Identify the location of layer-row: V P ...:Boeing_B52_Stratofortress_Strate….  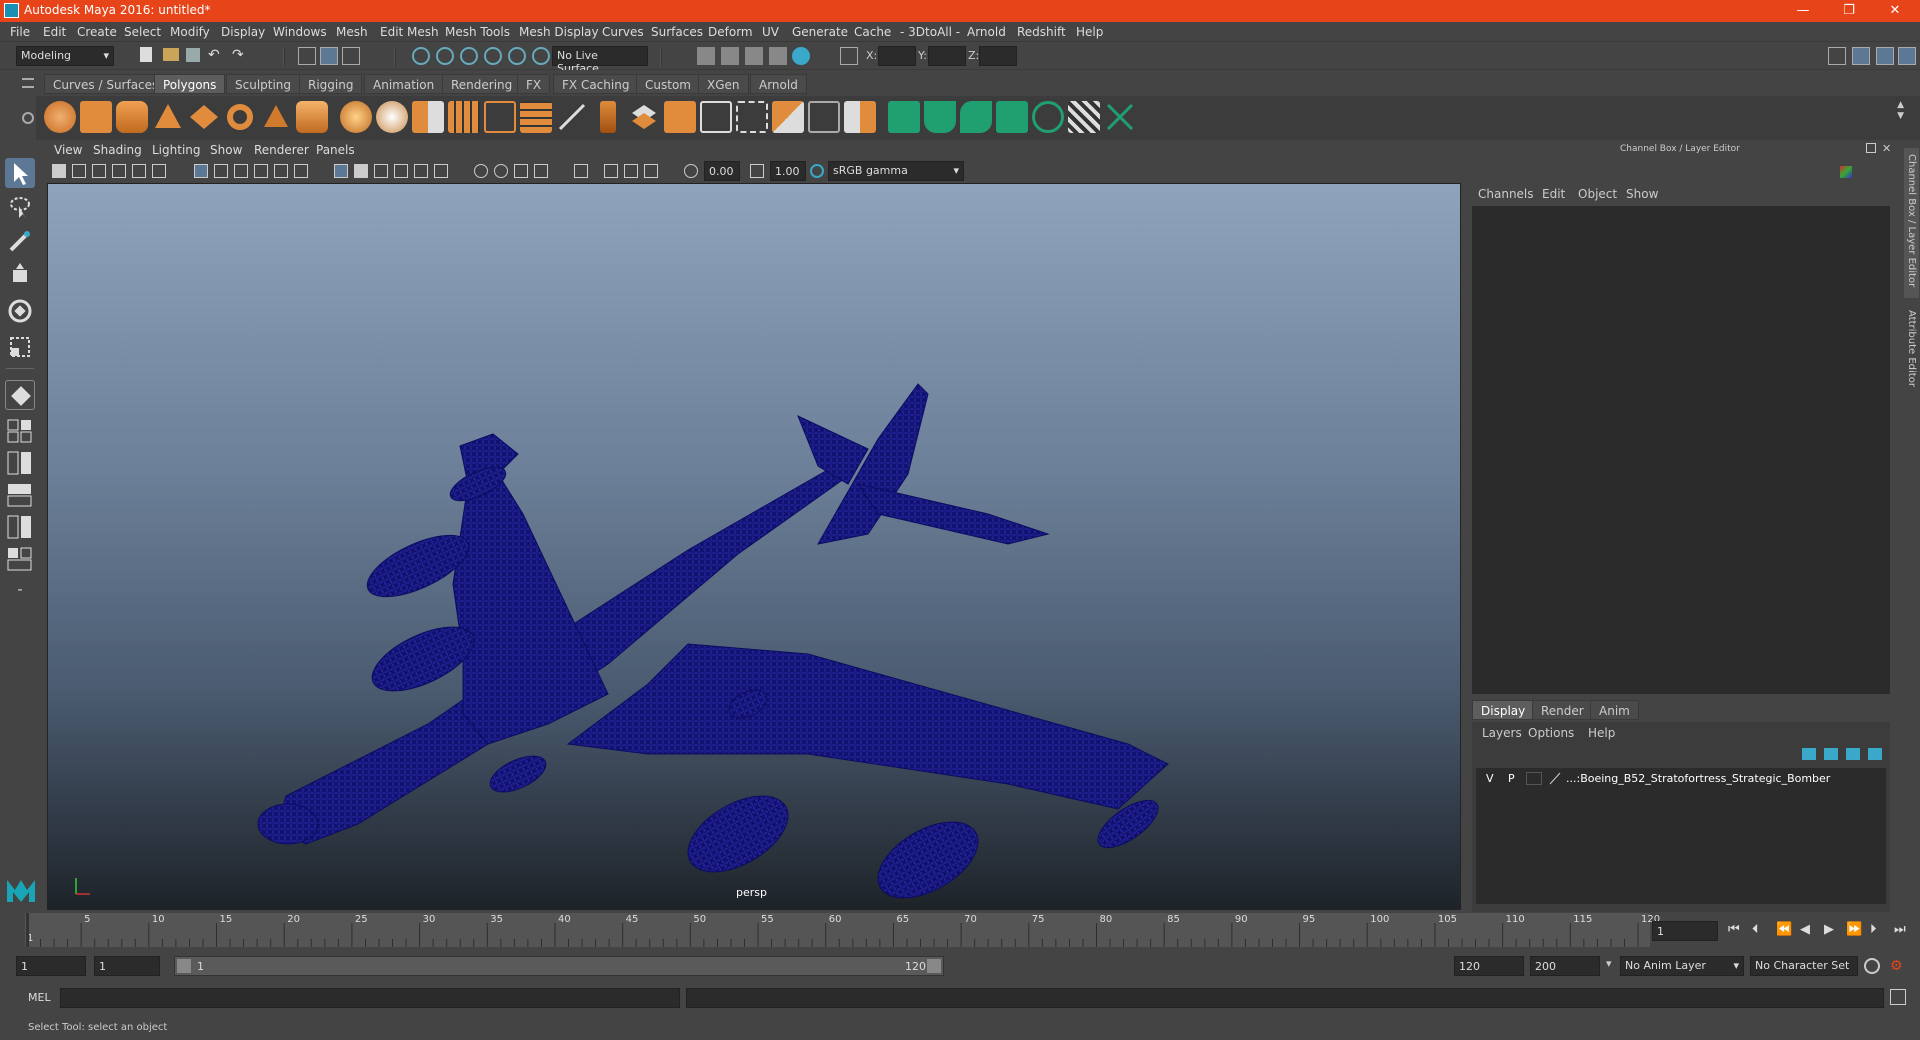
(1681, 779).